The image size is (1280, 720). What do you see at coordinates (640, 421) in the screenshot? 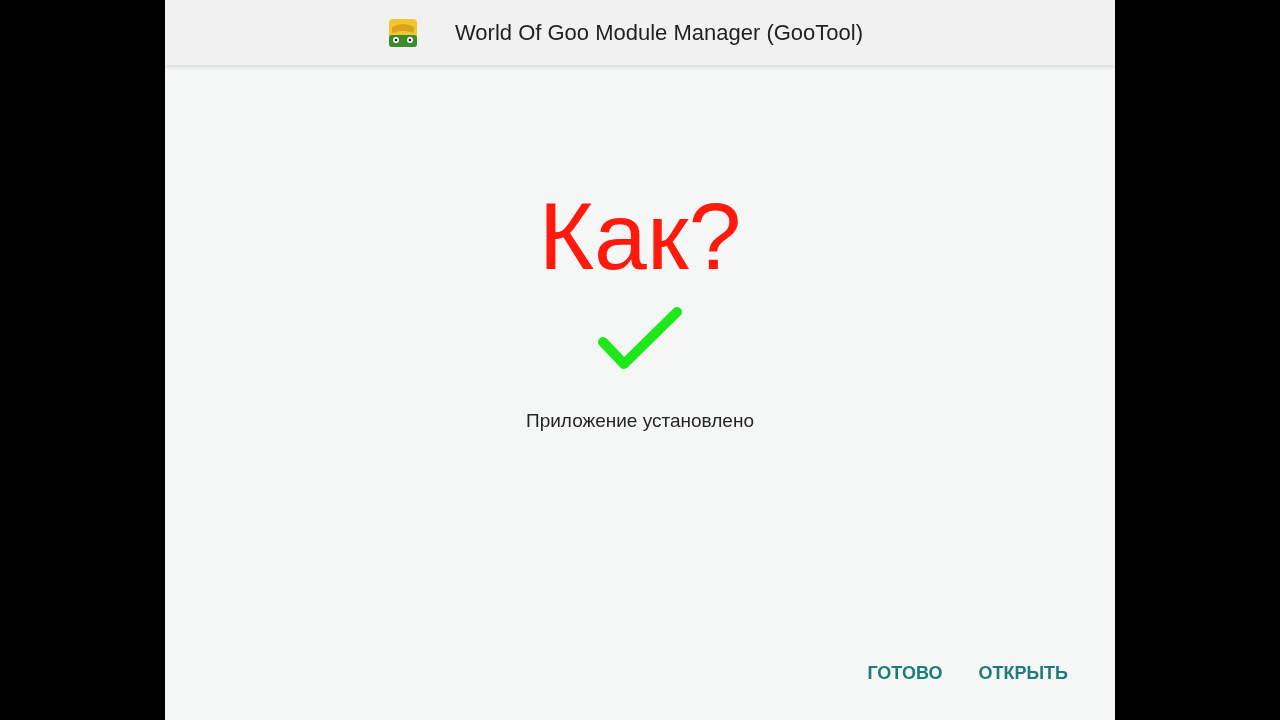
I see `install-status-message: Приложение установлено` at bounding box center [640, 421].